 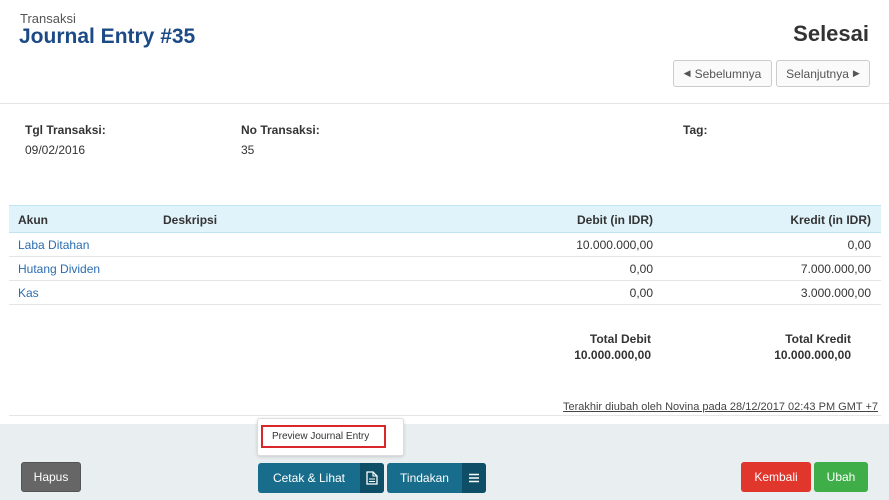 I want to click on total-debit-label: Total Debit, so click(x=620, y=339).